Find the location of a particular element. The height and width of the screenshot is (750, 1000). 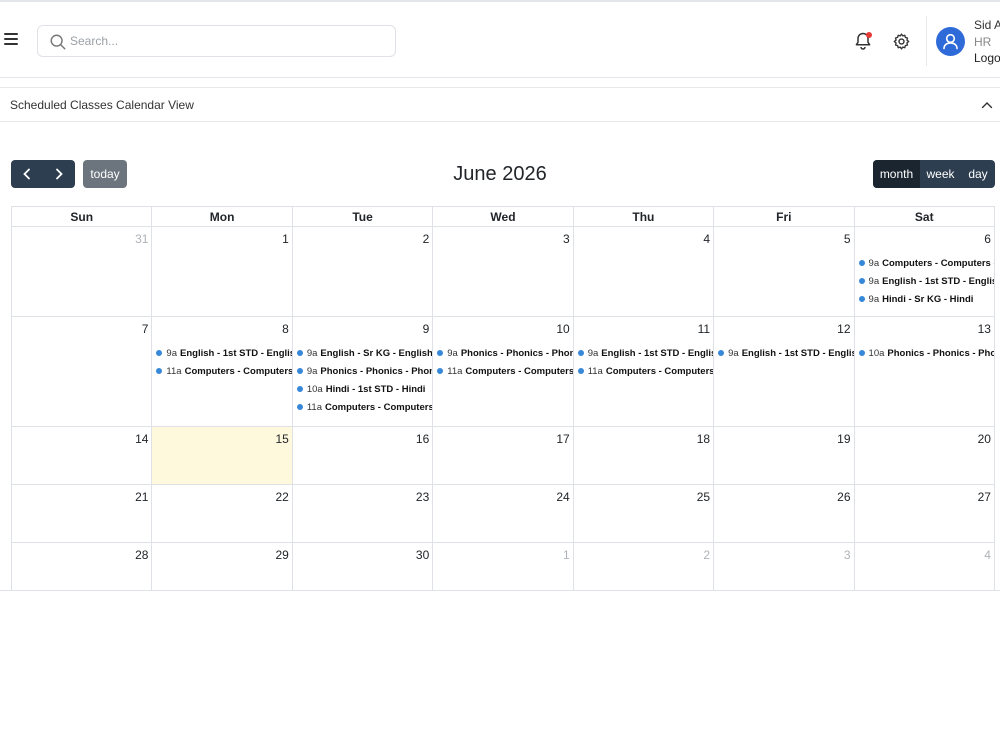

search-box is located at coordinates (216, 41).